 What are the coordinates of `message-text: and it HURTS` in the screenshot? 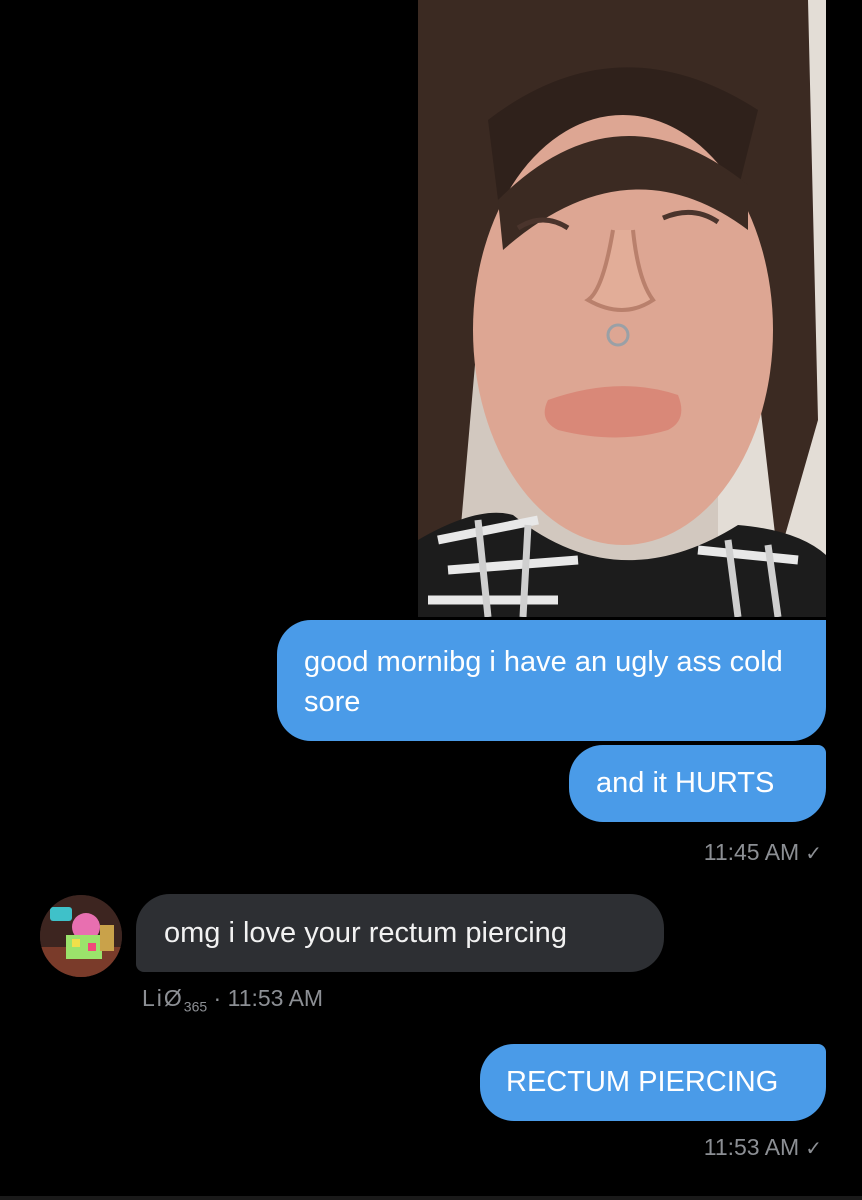 It's located at (685, 783).